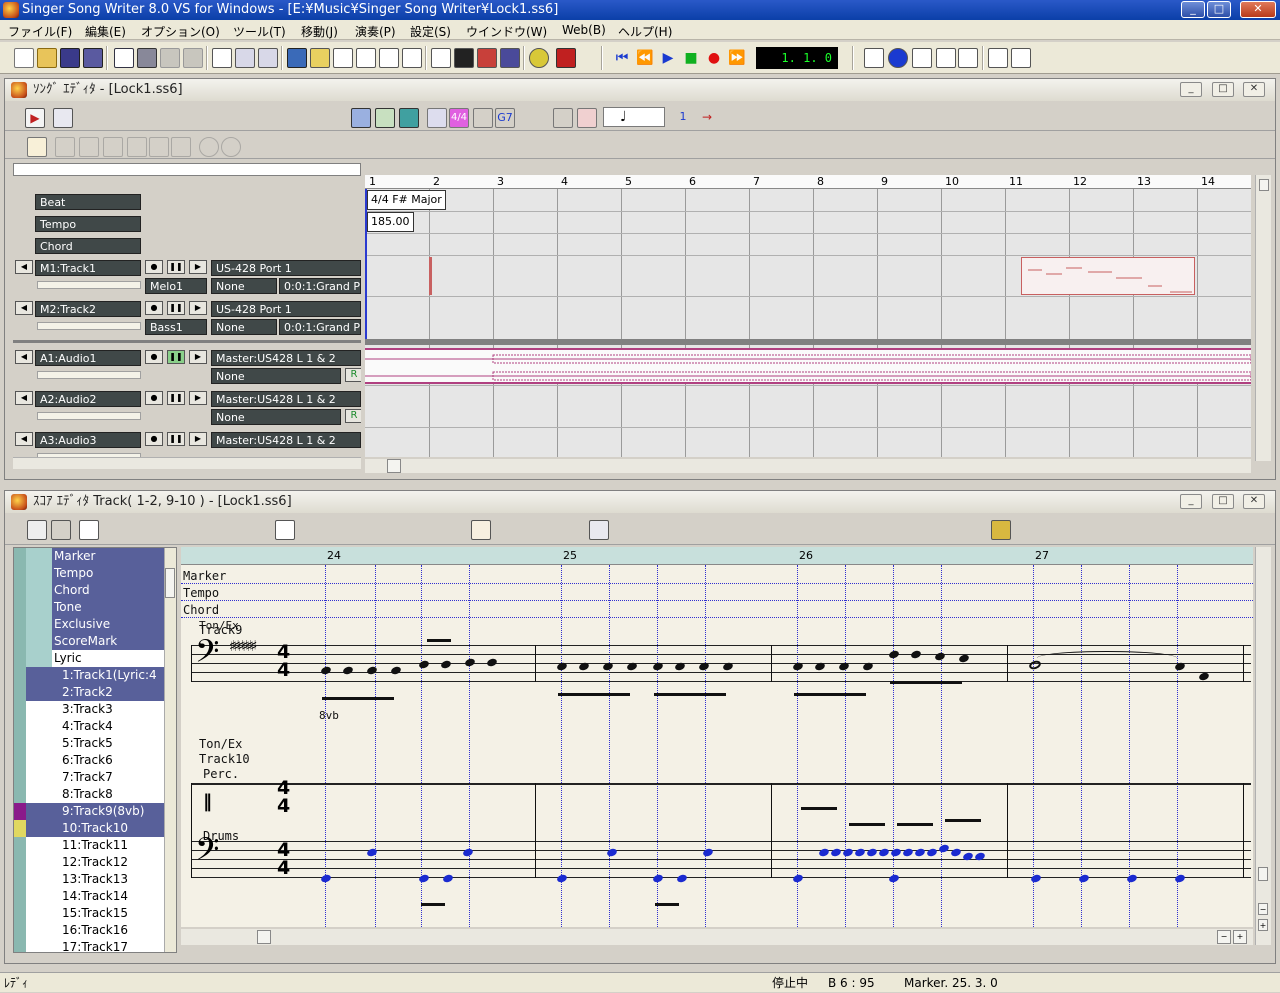  What do you see at coordinates (320, 58) in the screenshot?
I see `score-editor-icon` at bounding box center [320, 58].